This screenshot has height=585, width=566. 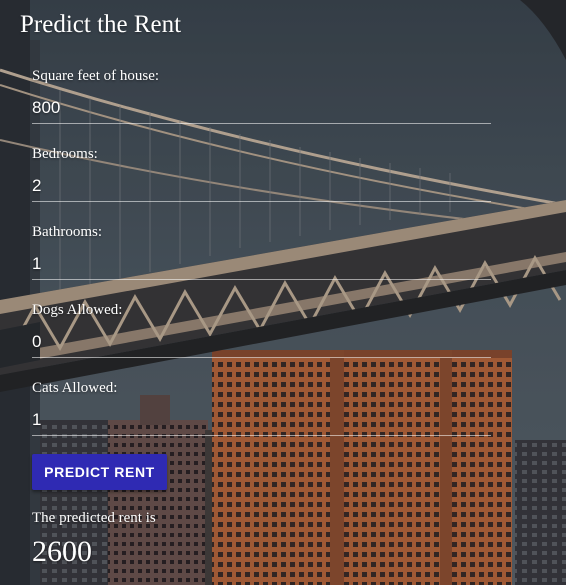 I want to click on bedrooms-field: Bedrooms:, so click(x=261, y=173).